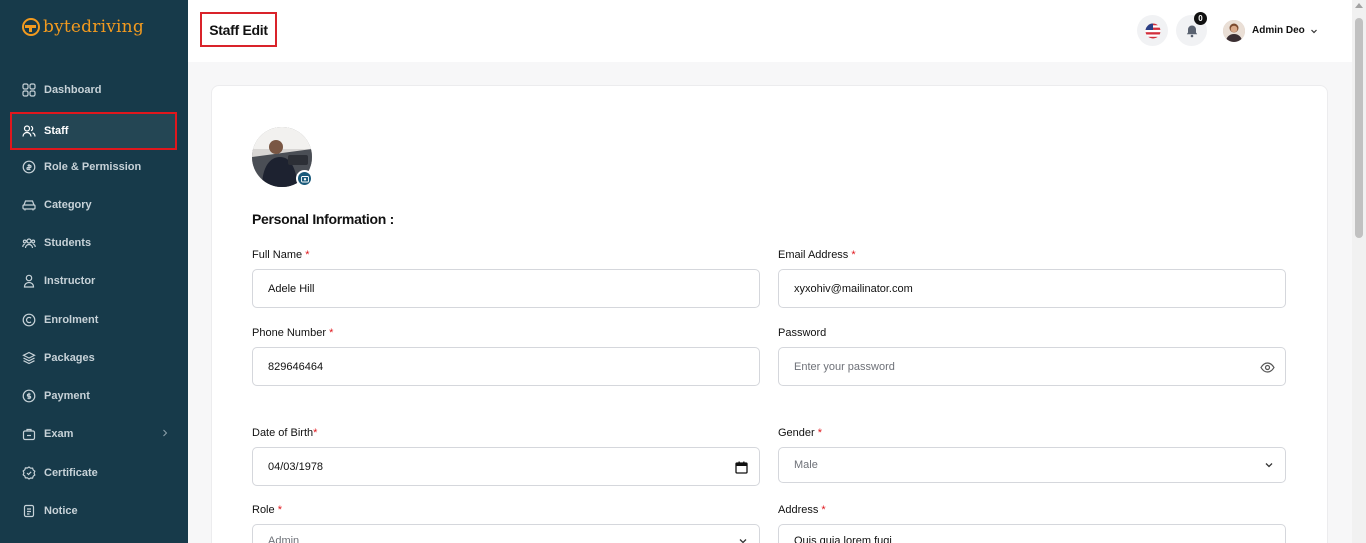 The image size is (1366, 543). I want to click on camera-icon, so click(304, 178).